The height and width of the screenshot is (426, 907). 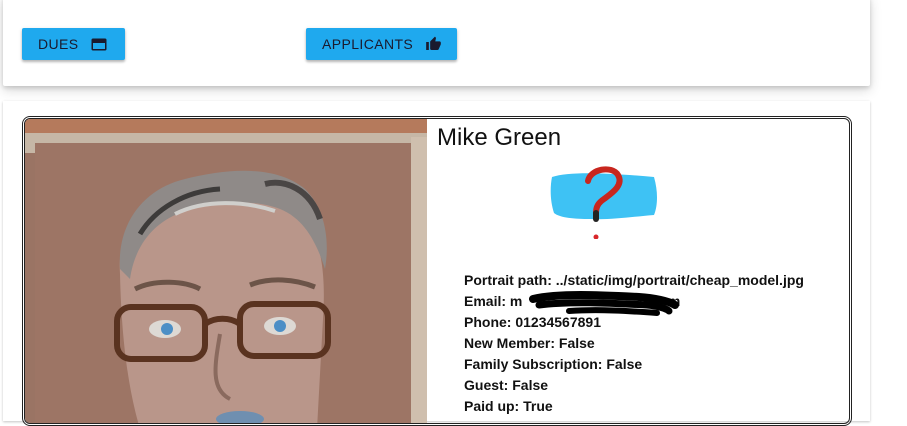 I want to click on detail-new-member: New Member: False, so click(x=634, y=343).